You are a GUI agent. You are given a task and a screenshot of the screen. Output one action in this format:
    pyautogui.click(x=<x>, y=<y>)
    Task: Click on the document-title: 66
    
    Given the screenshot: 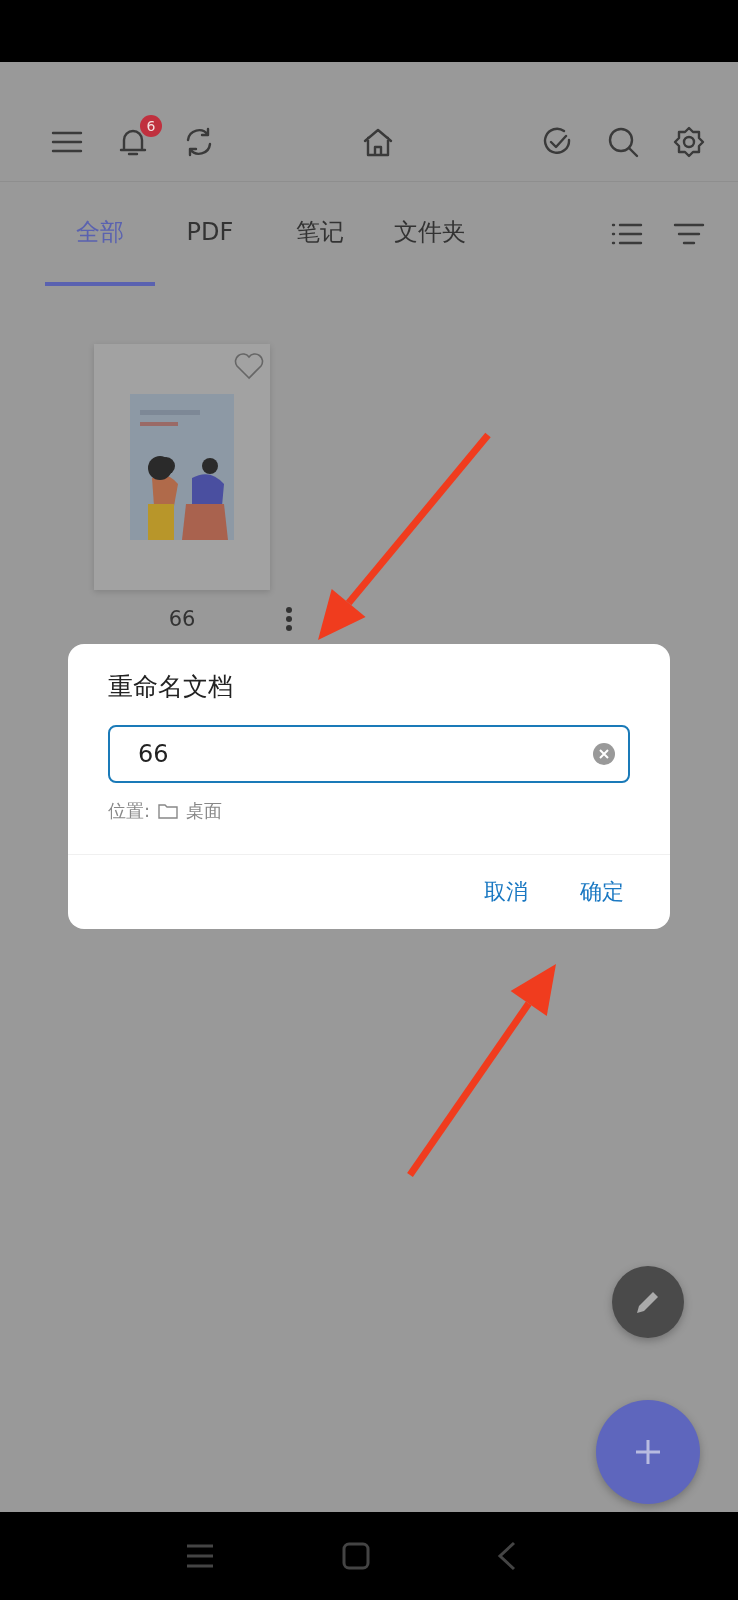 What is the action you would take?
    pyautogui.click(x=182, y=619)
    